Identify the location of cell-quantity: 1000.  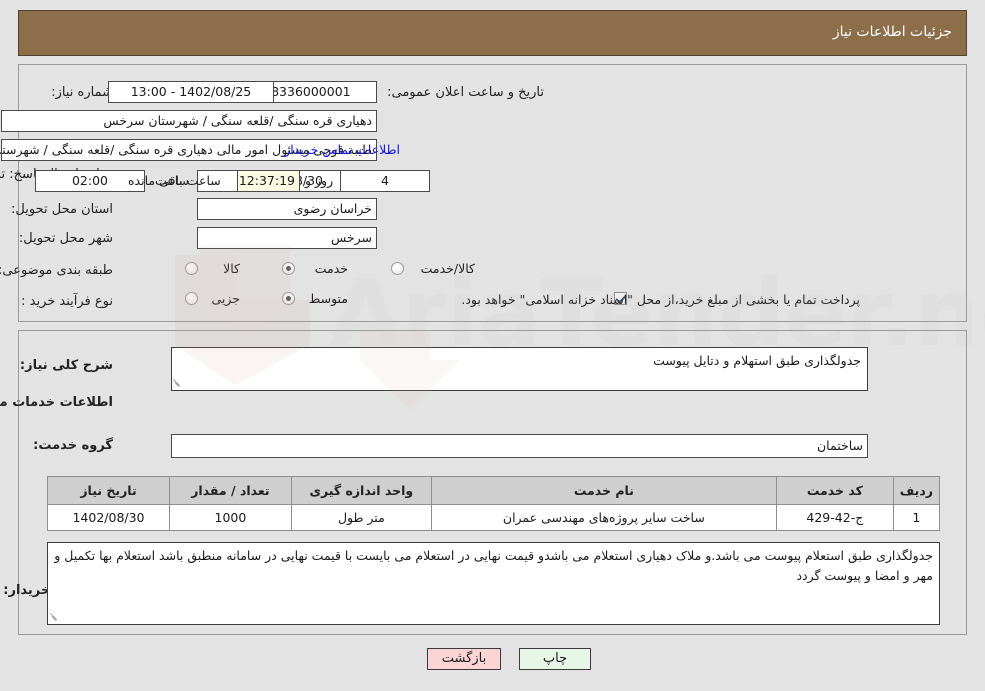
(230, 517).